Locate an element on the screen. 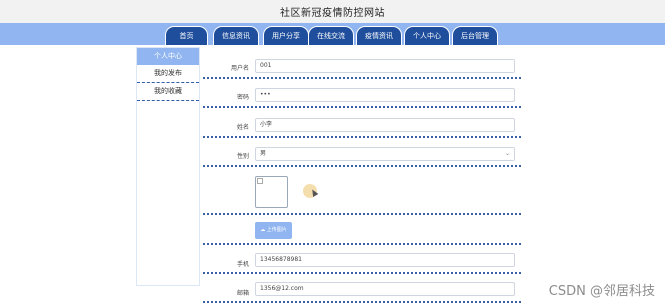  main-nav: 首页 信息资讯 用户分享 在线交流 疫情资讯 个人中心 后台管理 is located at coordinates (332, 34).